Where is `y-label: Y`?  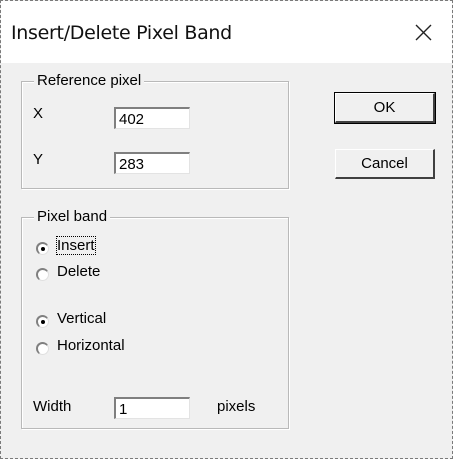 y-label: Y is located at coordinates (38, 159).